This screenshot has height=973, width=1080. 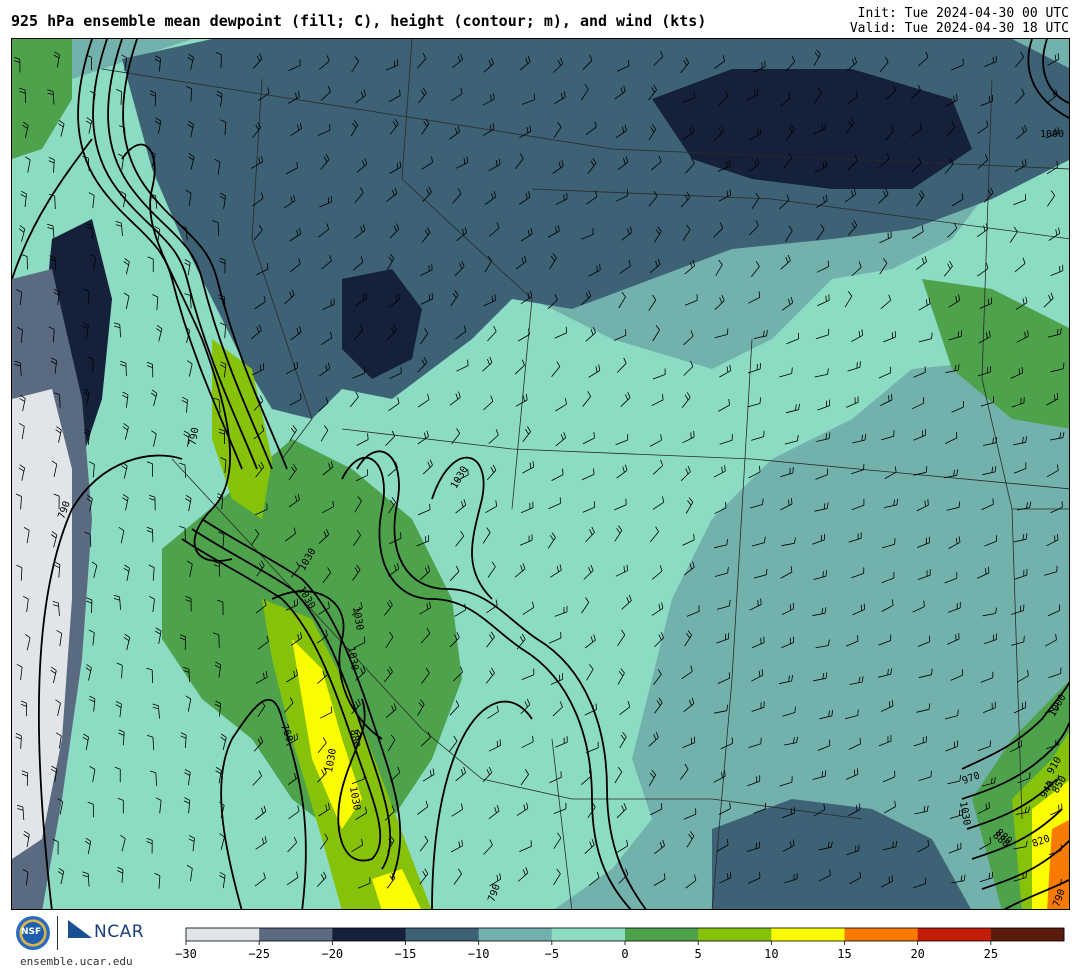 What do you see at coordinates (620, 944) in the screenshot?
I see `colorbar: −30 −25 −20 −15 −10 −5 0 5 10 15 20 25` at bounding box center [620, 944].